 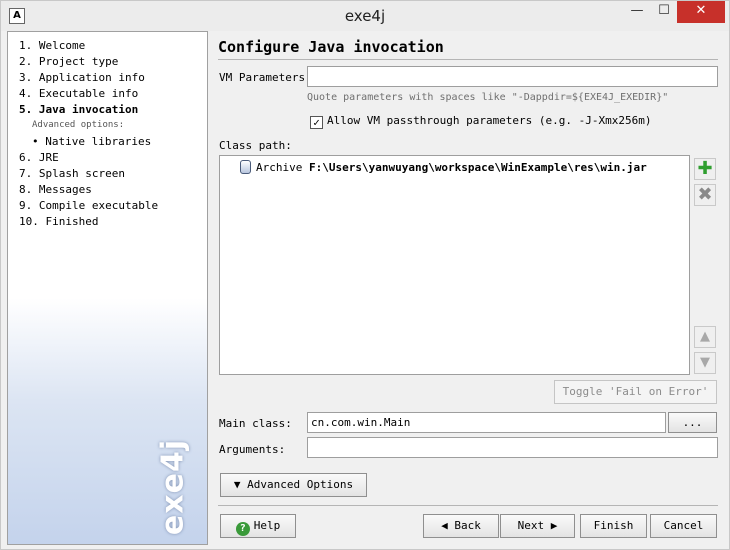 What do you see at coordinates (537, 526) in the screenshot?
I see `next-button: Next ▶` at bounding box center [537, 526].